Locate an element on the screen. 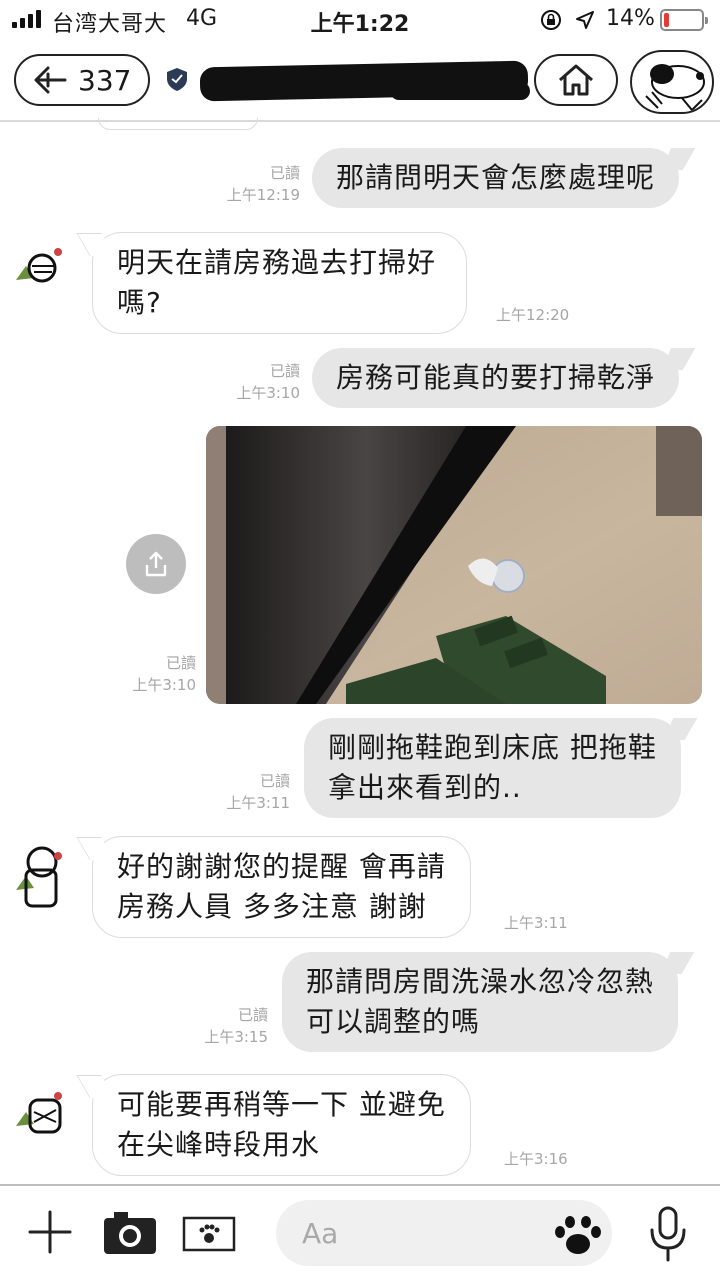  emoji-paw-icon is located at coordinates (578, 1236).